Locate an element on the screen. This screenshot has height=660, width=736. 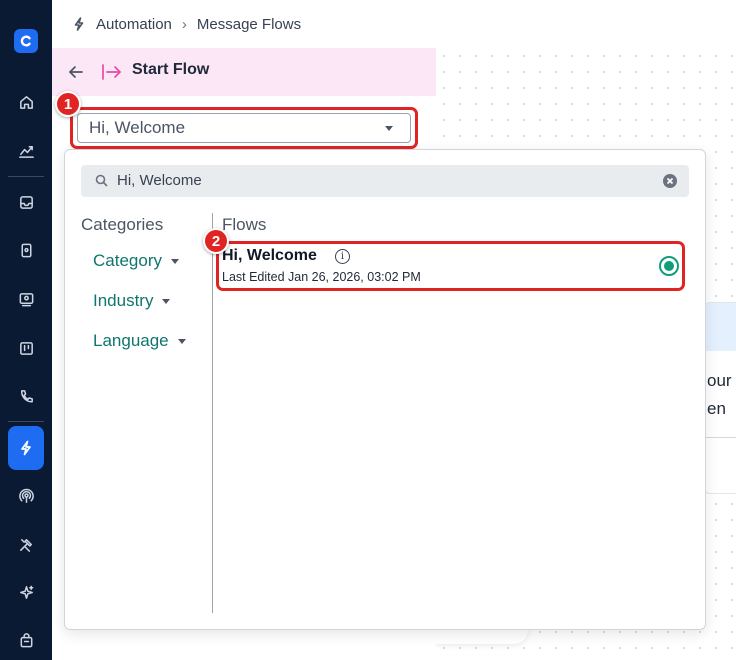
canvas-node-text: en is located at coordinates (716, 408).